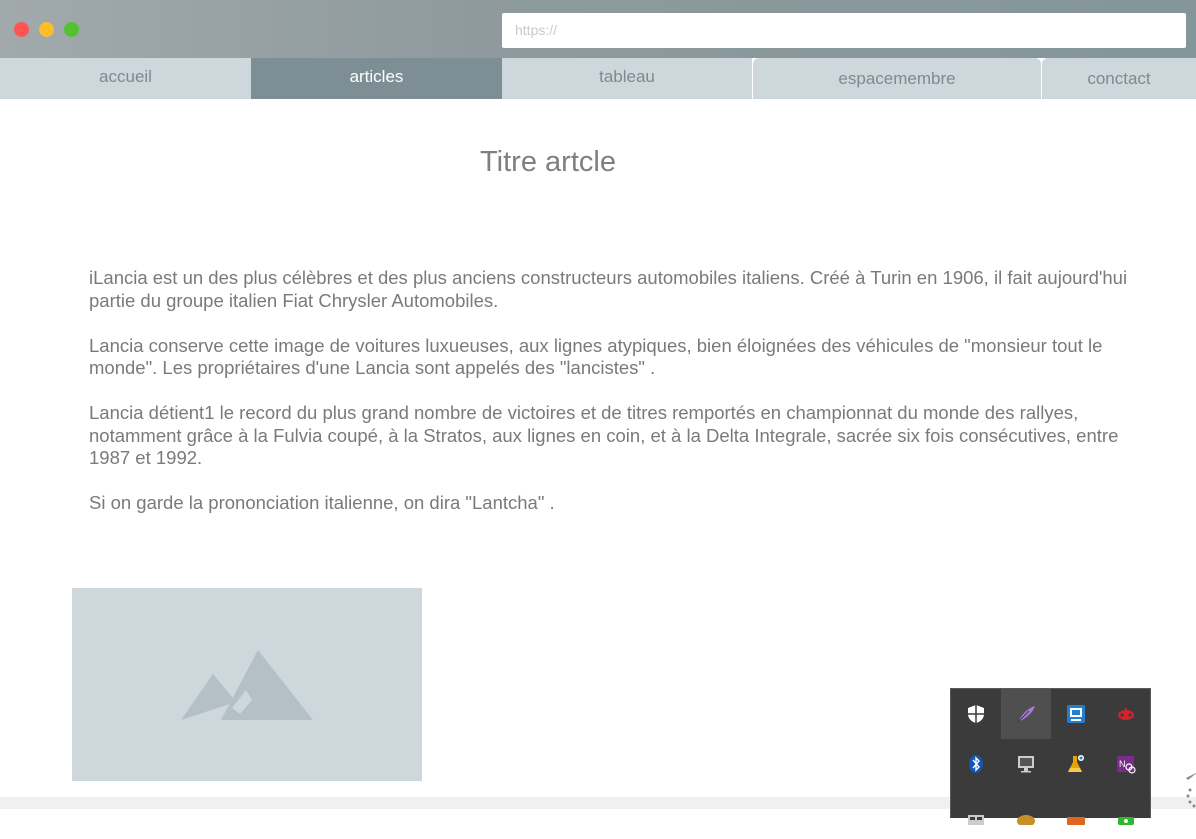 The height and width of the screenshot is (839, 1196). What do you see at coordinates (125, 78) in the screenshot?
I see `nav-tab-accueil: accueil` at bounding box center [125, 78].